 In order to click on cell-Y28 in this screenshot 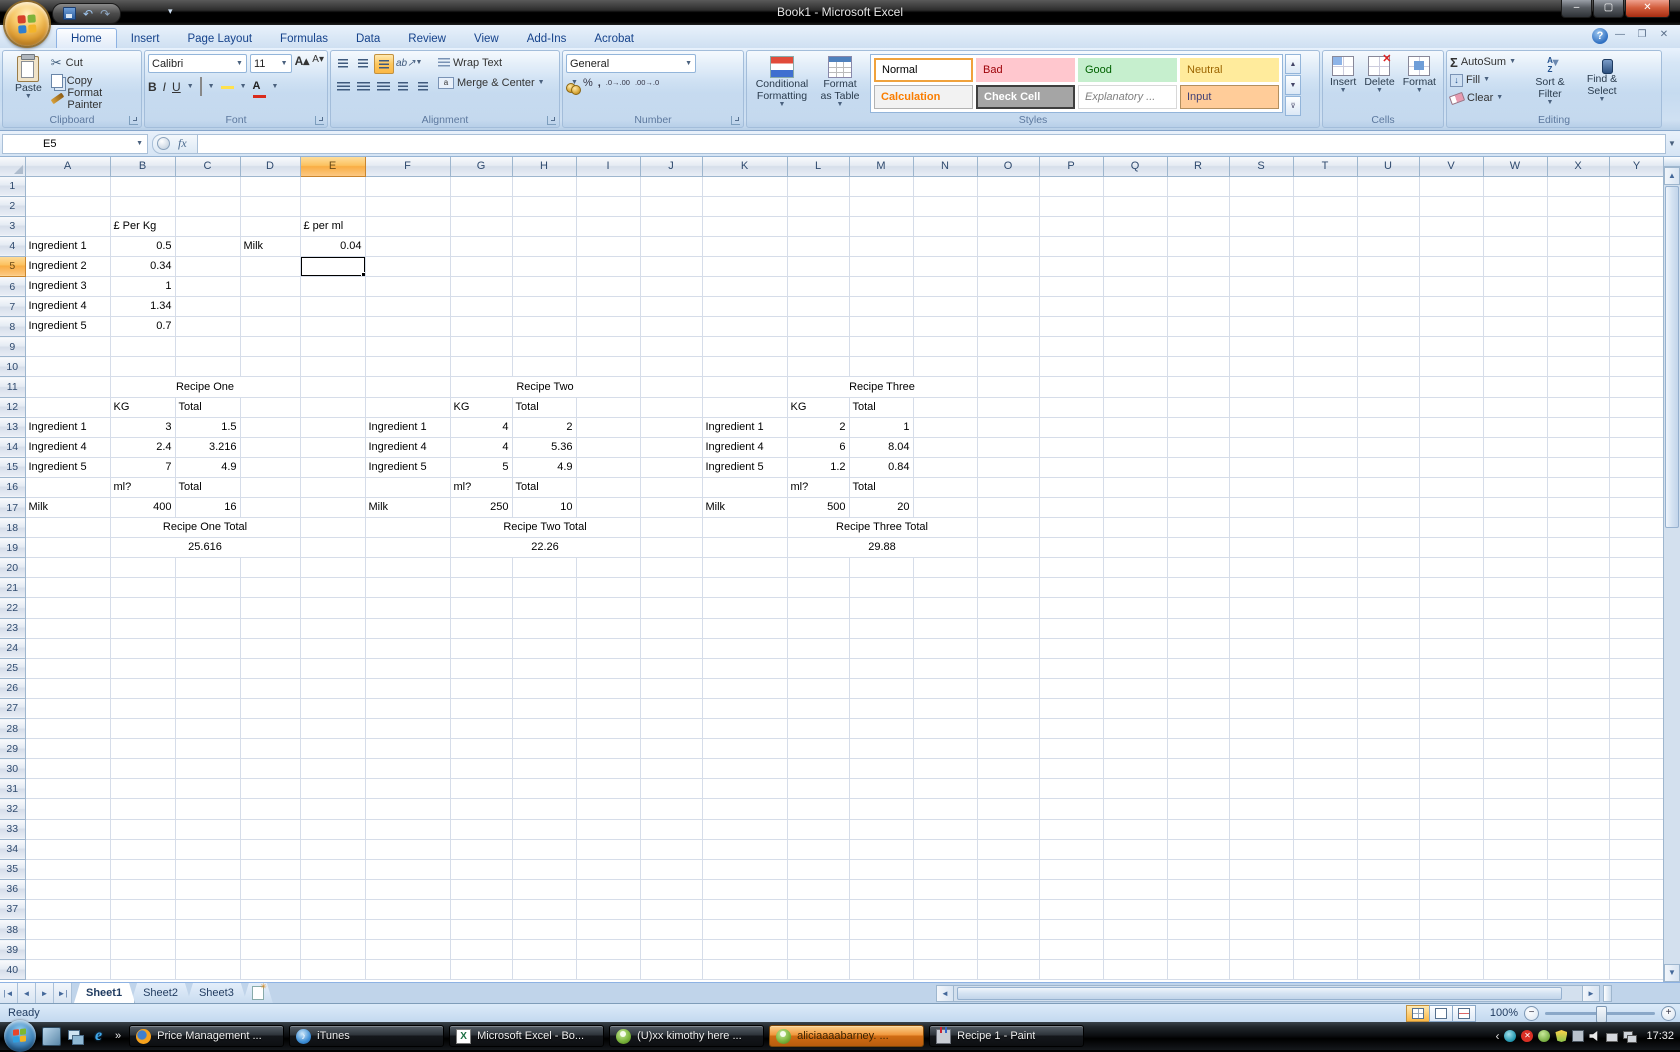, I will do `click(1637, 729)`.